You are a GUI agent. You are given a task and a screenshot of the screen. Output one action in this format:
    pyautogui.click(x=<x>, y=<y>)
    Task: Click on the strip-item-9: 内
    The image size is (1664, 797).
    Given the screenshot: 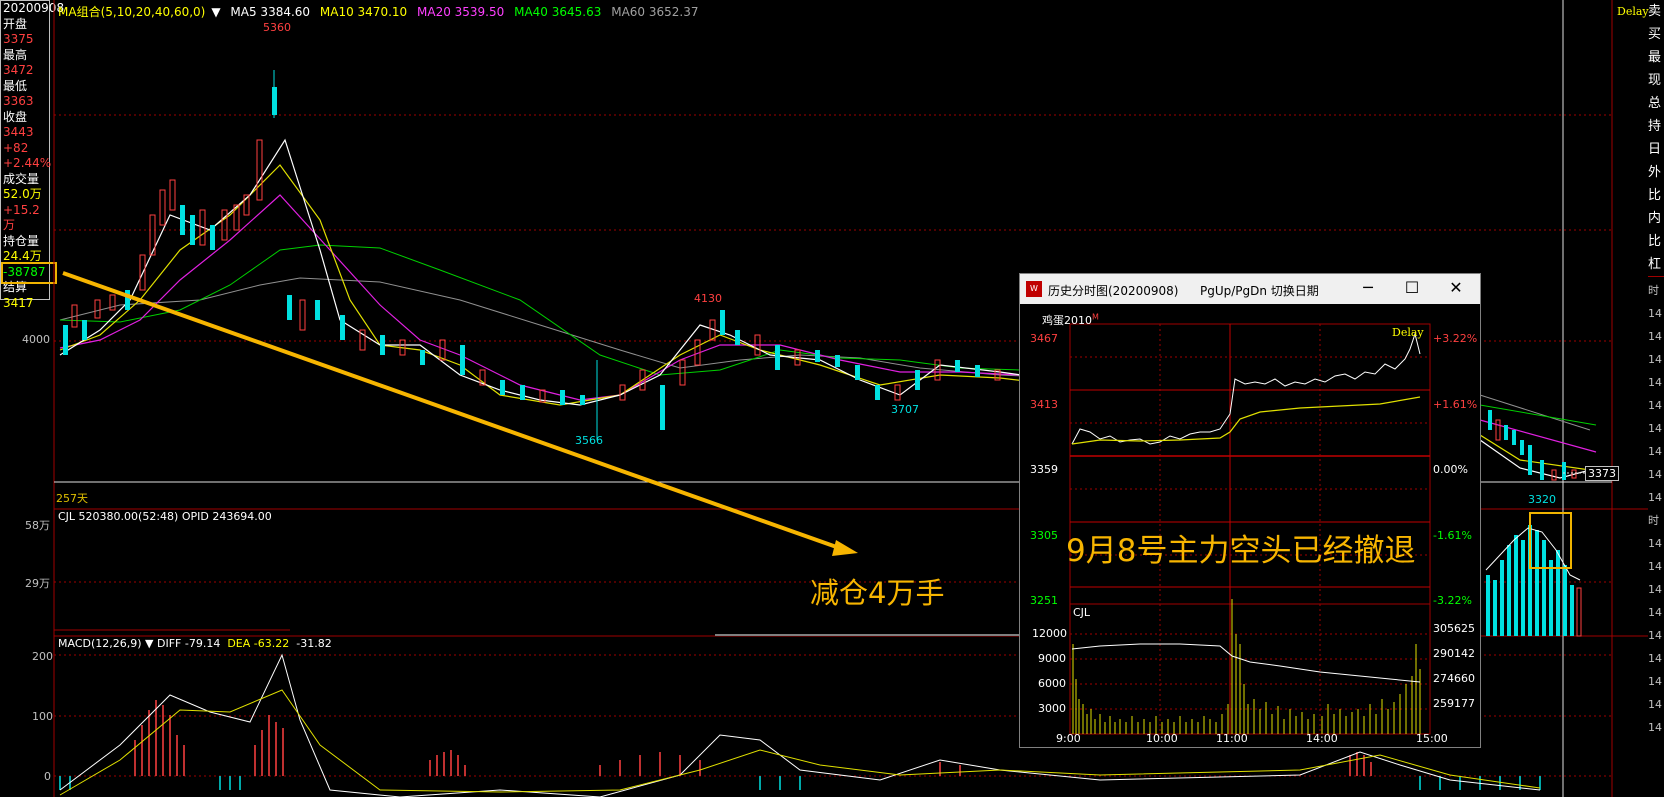 What is the action you would take?
    pyautogui.click(x=1655, y=218)
    